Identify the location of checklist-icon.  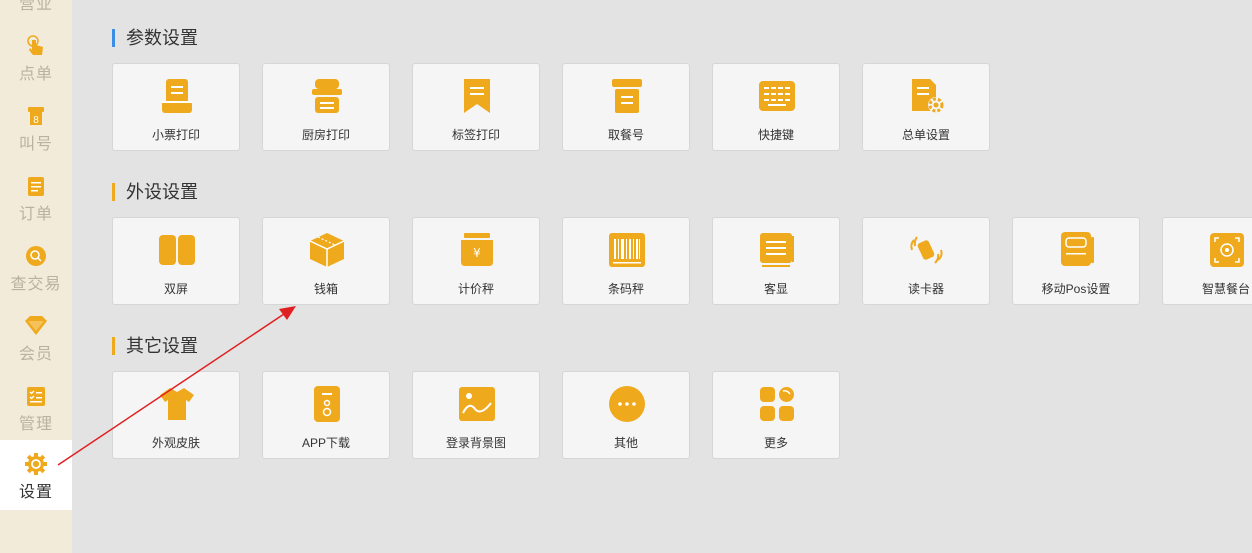
(36, 396).